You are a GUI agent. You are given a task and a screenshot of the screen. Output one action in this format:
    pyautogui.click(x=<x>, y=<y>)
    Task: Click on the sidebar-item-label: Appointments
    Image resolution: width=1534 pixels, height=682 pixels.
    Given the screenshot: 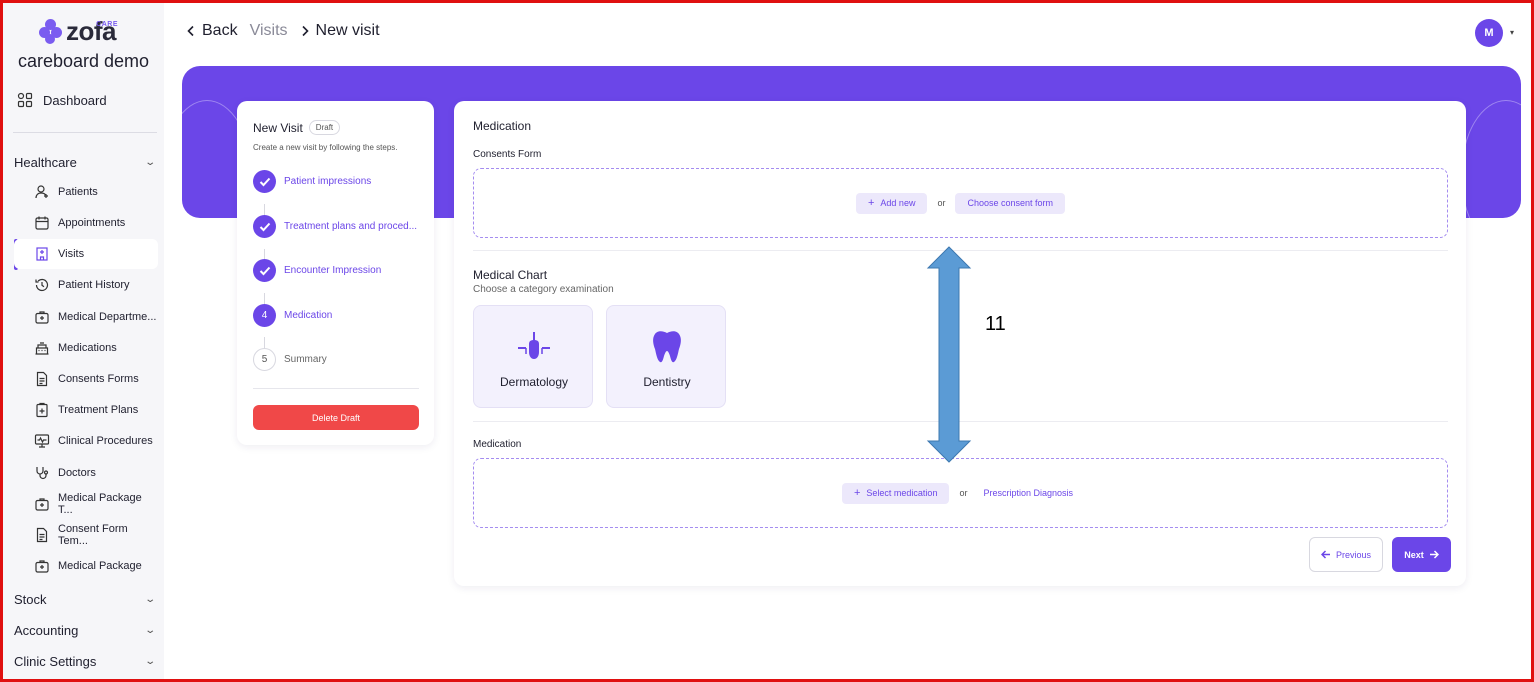 What is the action you would take?
    pyautogui.click(x=92, y=223)
    